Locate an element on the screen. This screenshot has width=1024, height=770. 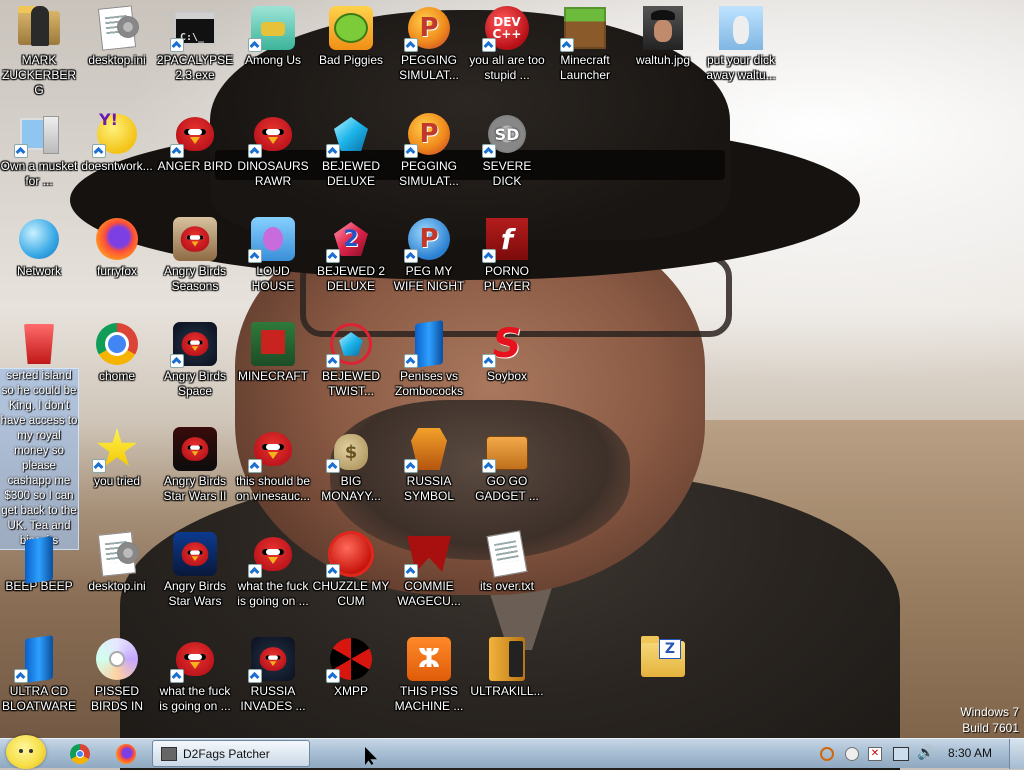
desktop-icon-its-over: its over.txt is located at coordinates (507, 562).